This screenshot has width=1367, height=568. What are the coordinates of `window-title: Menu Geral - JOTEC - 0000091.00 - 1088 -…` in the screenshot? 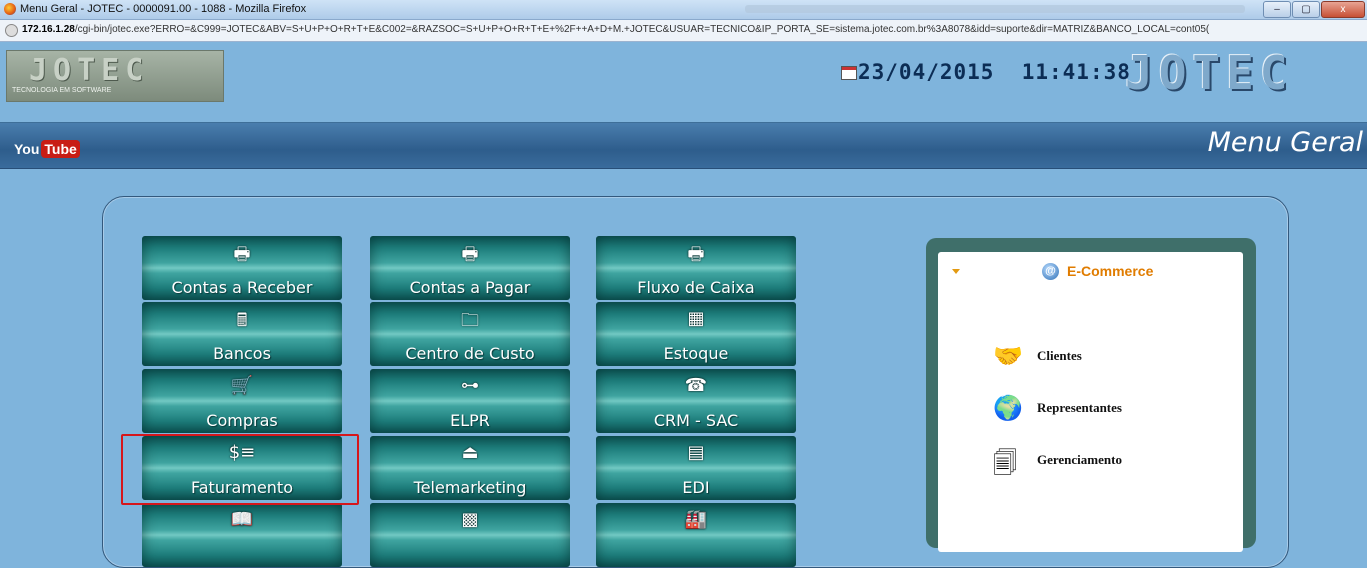 It's located at (163, 9).